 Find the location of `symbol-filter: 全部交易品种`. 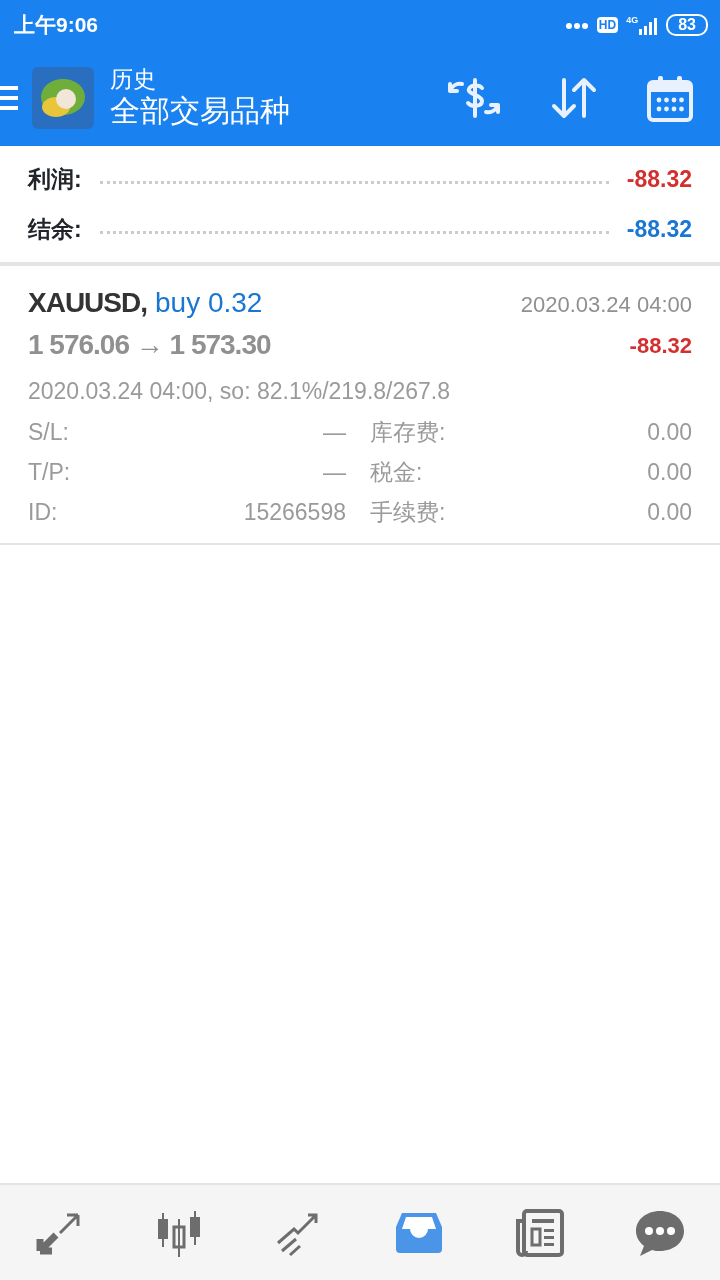

symbol-filter: 全部交易品种 is located at coordinates (200, 110).